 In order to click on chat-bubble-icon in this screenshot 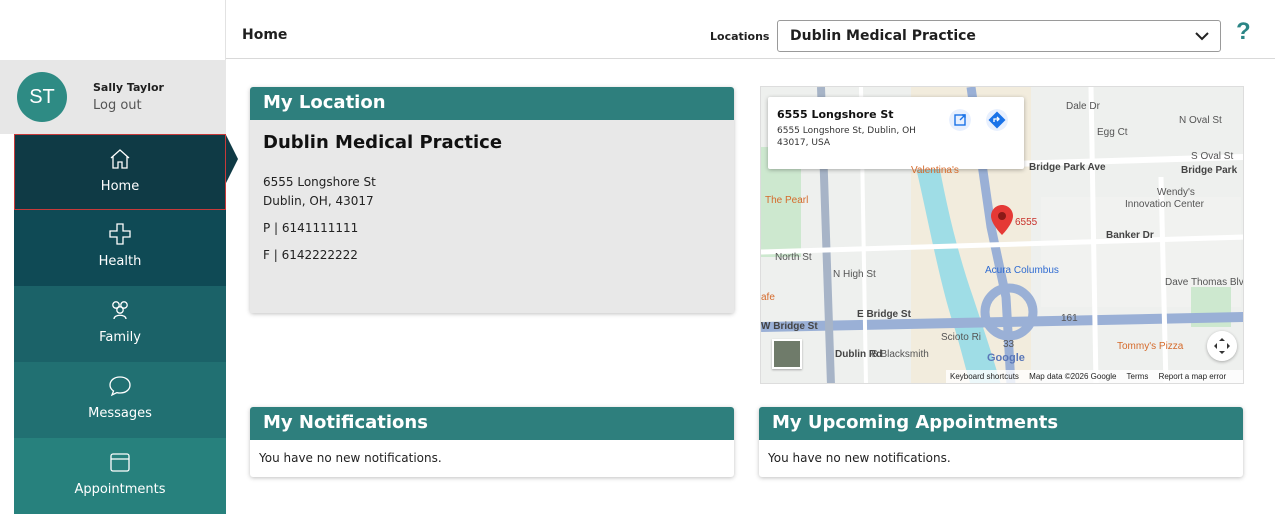, I will do `click(120, 386)`.